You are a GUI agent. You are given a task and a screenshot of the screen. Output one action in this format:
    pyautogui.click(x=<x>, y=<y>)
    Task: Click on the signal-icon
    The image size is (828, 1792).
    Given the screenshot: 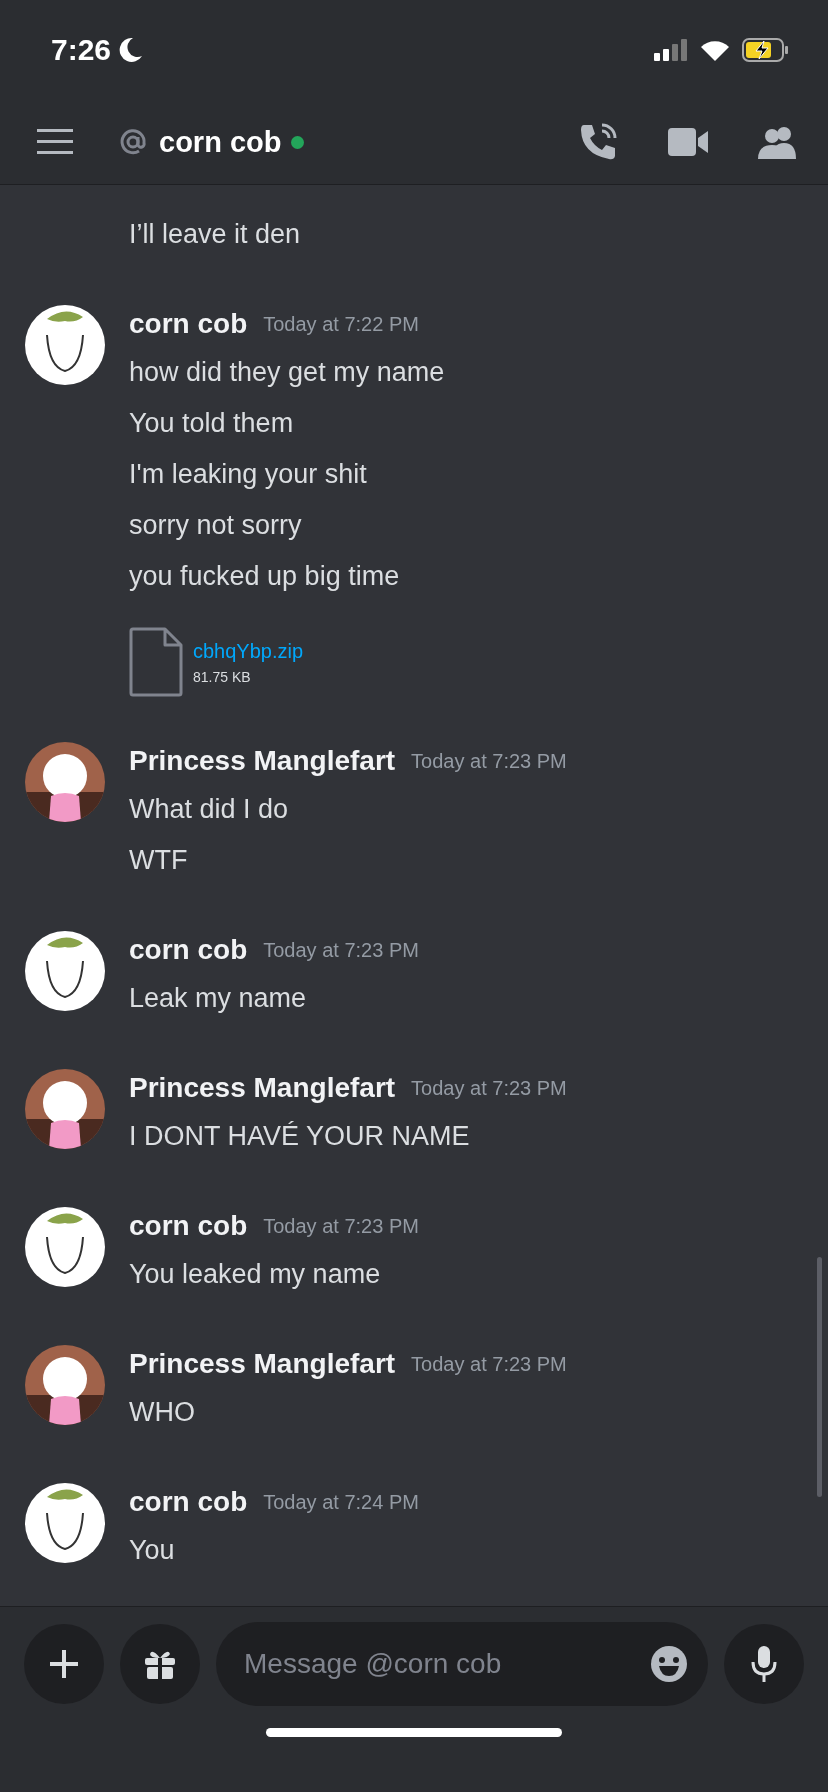 What is the action you would take?
    pyautogui.click(x=671, y=50)
    